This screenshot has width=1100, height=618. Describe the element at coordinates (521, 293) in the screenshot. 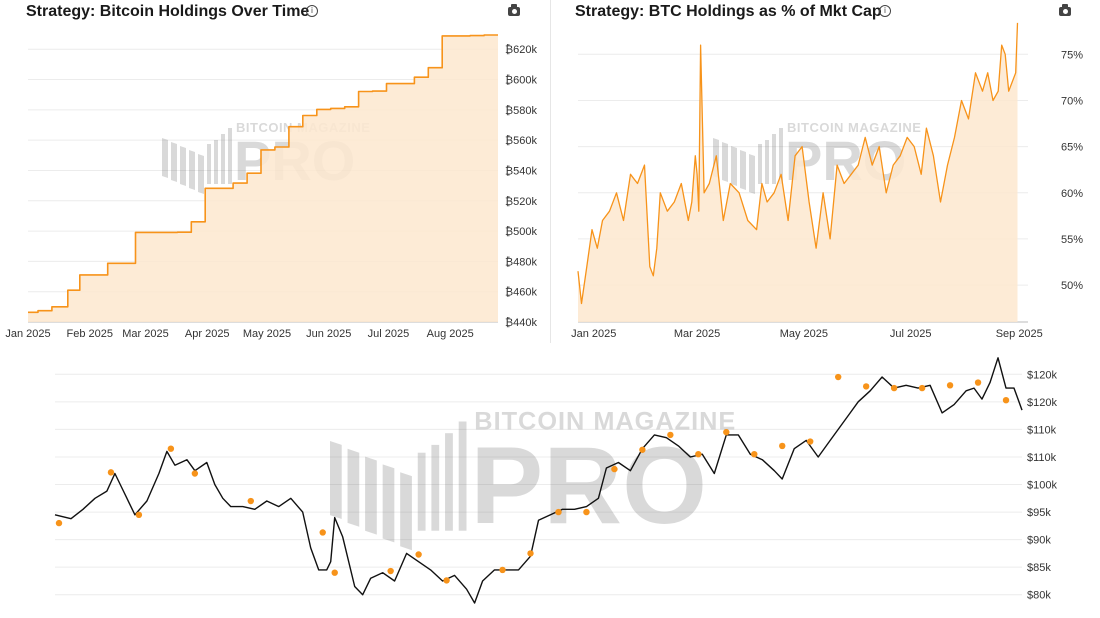

I see `y-tick-label: ₿460k` at that location.